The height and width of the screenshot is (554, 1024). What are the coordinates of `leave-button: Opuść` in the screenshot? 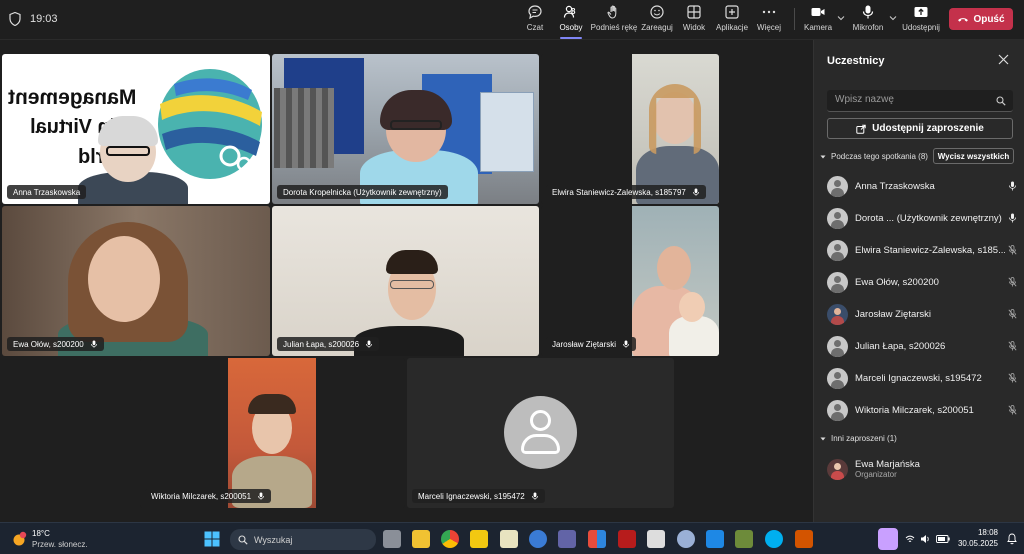 It's located at (981, 19).